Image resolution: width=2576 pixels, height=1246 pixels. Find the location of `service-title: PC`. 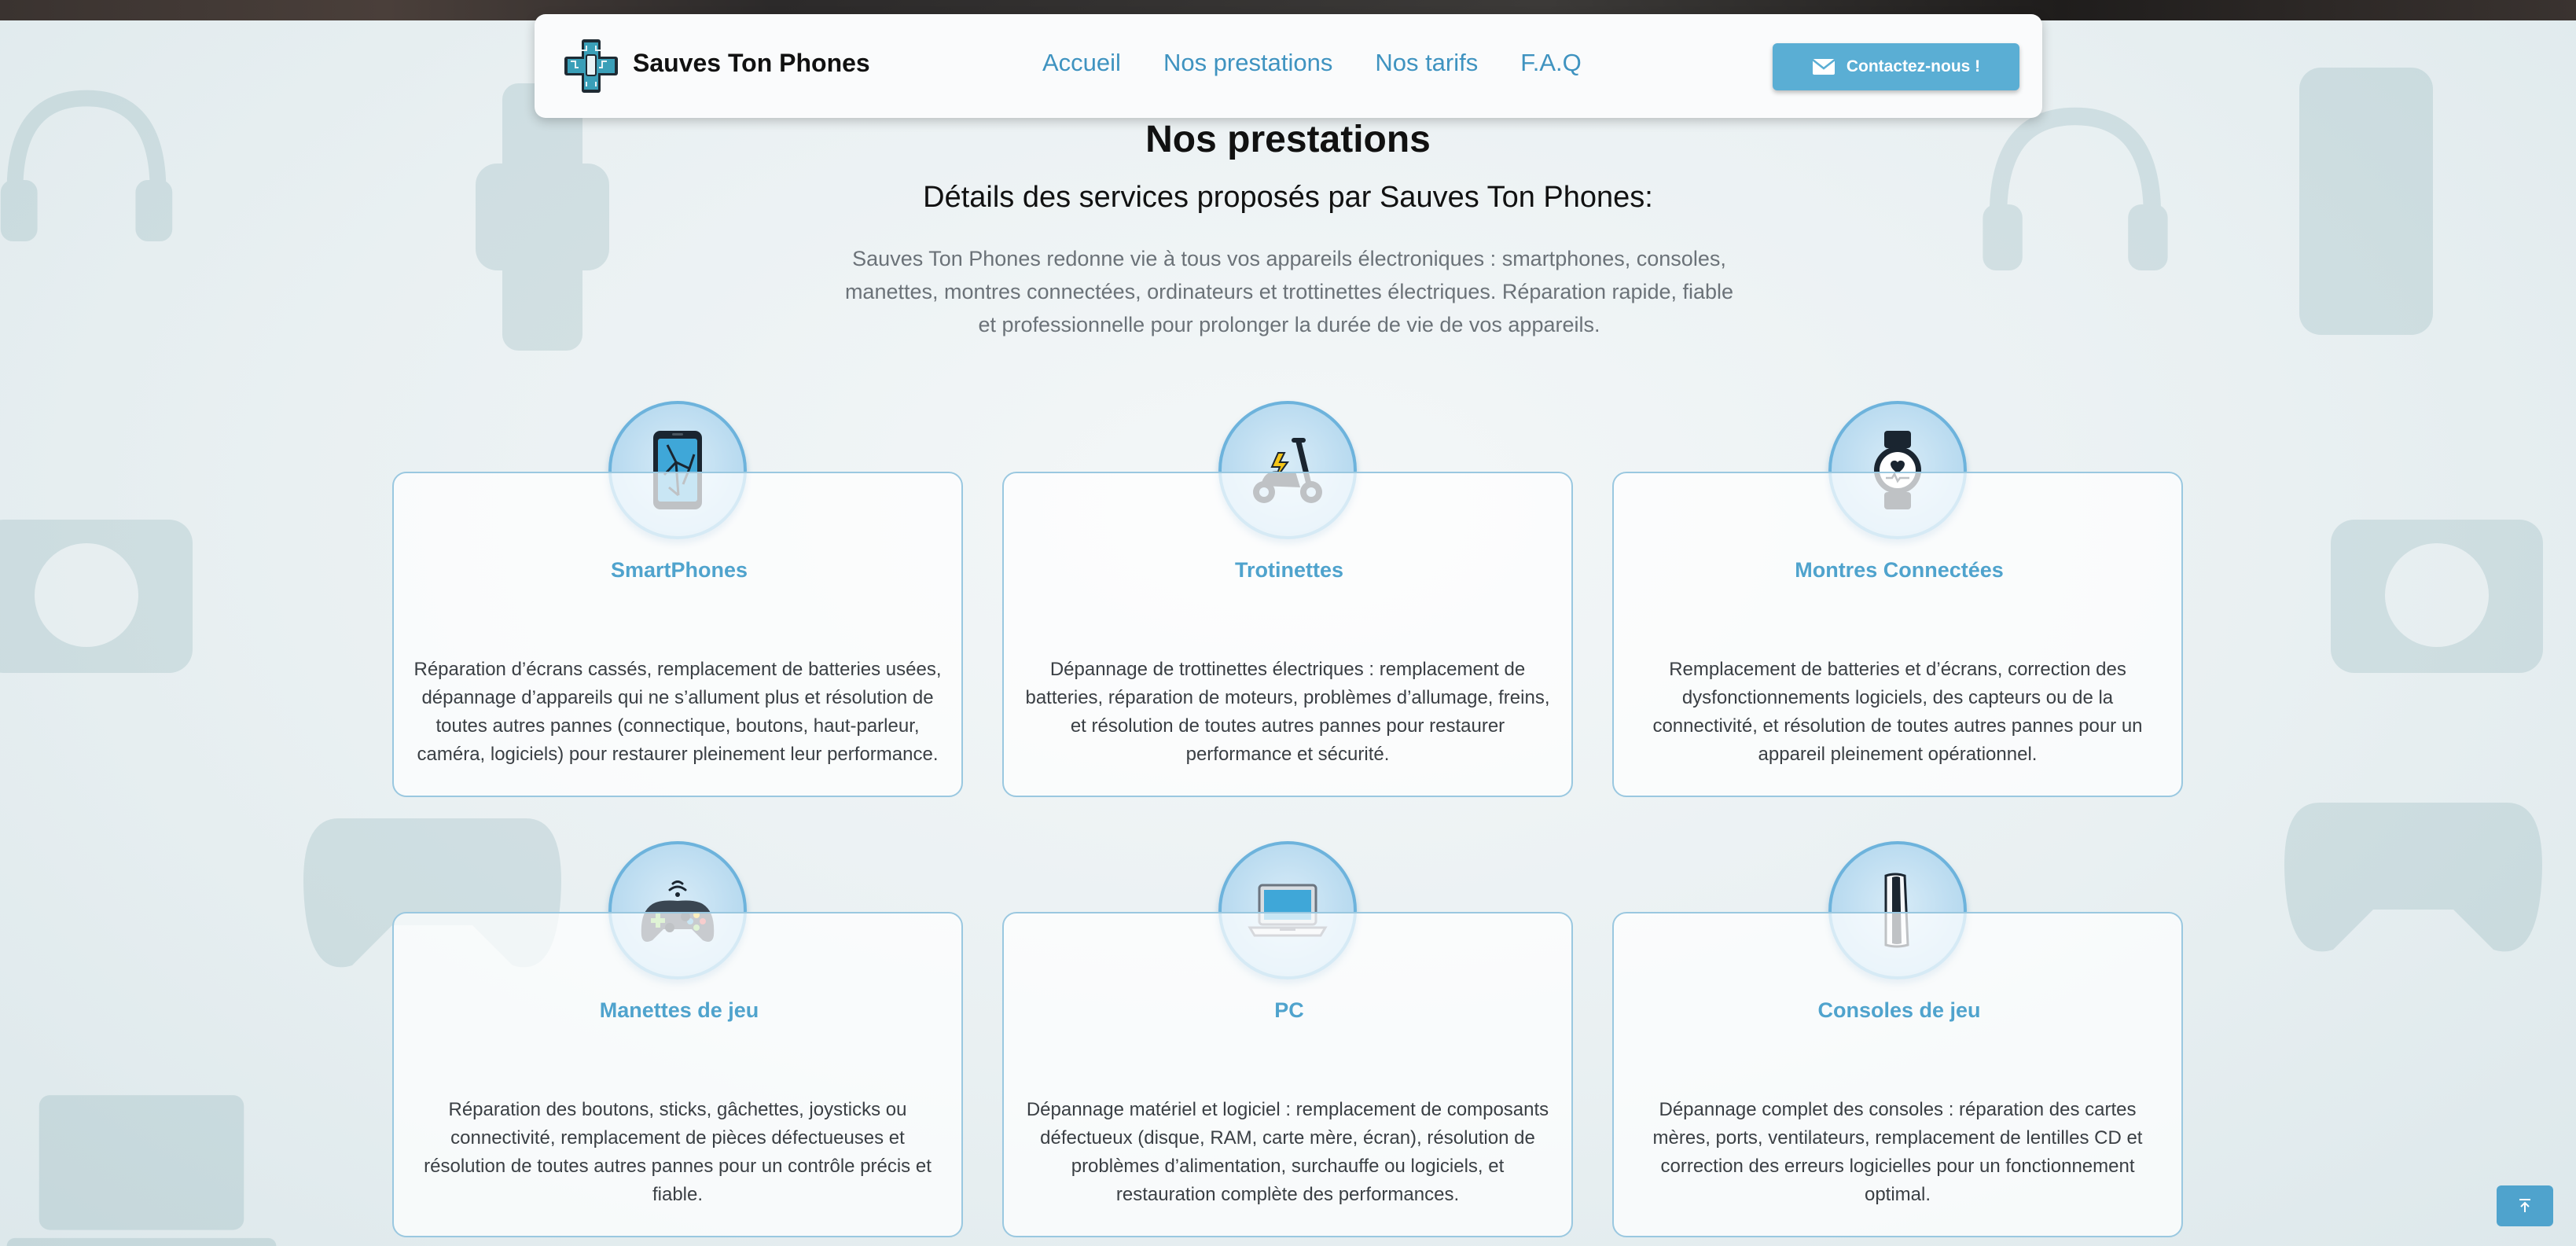

service-title: PC is located at coordinates (1289, 1010).